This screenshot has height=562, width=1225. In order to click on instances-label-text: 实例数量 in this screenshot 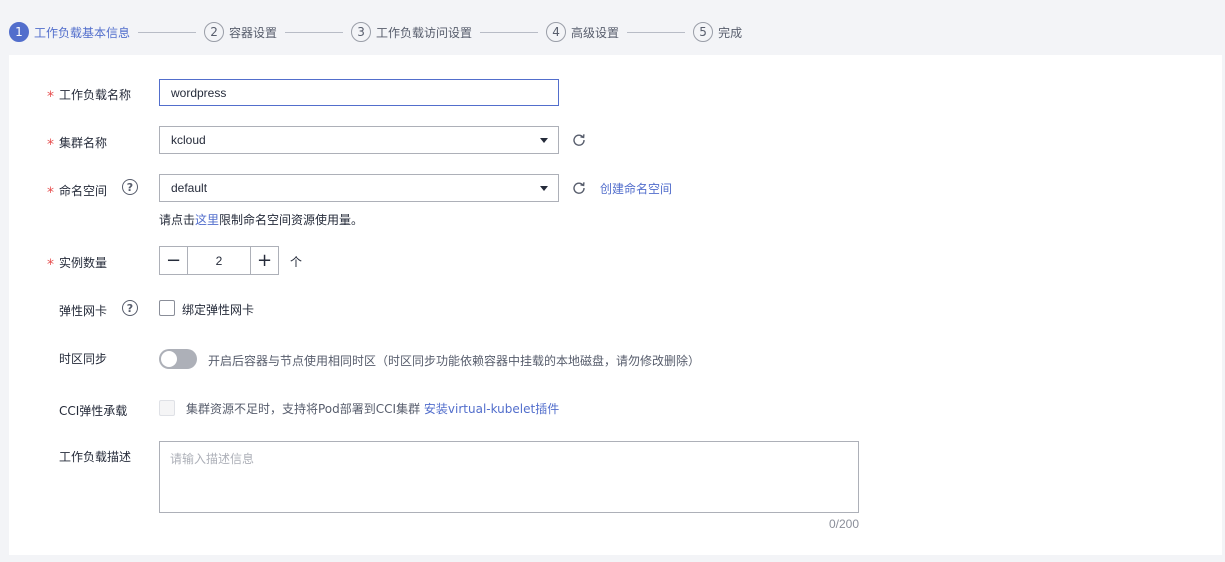, I will do `click(83, 263)`.